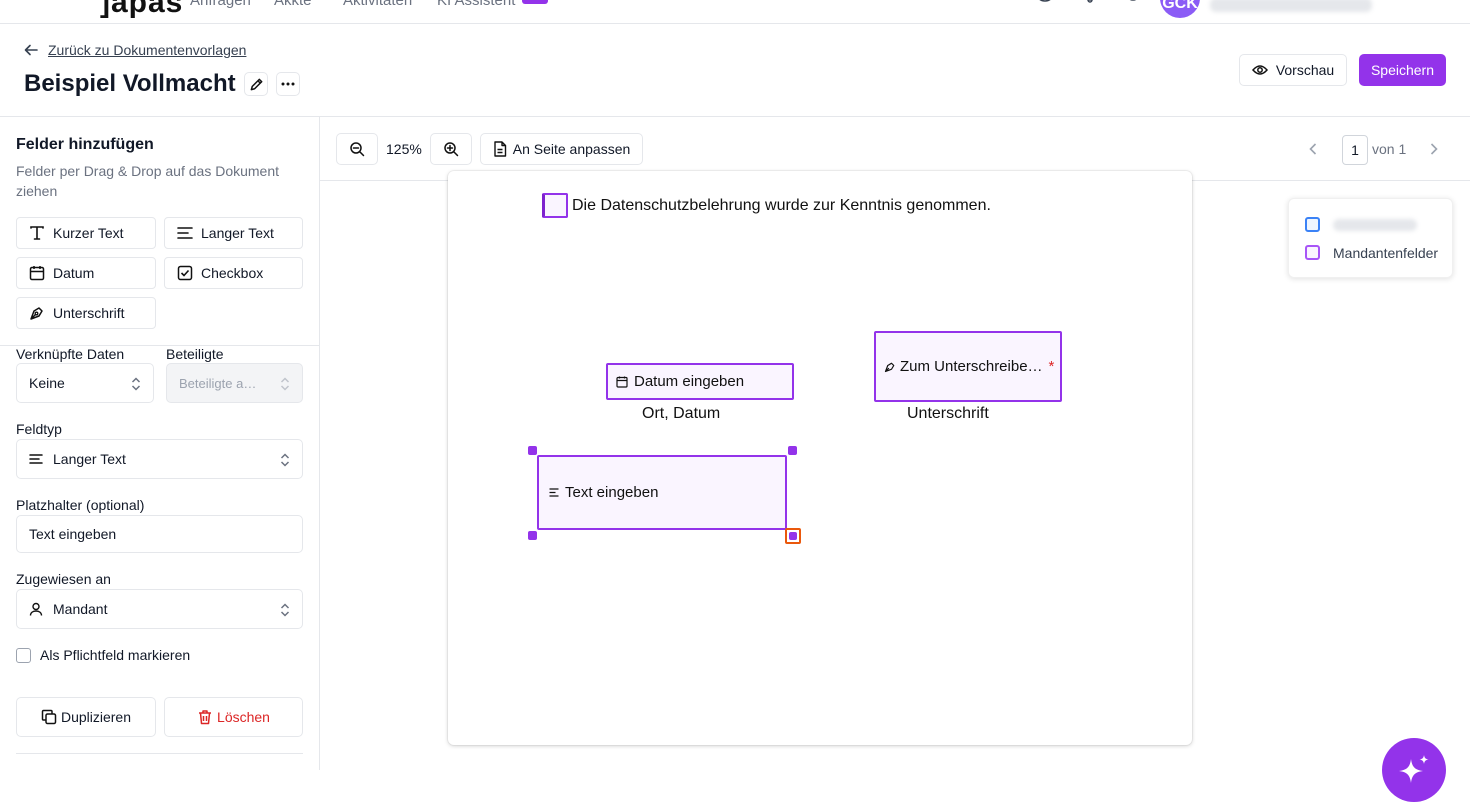 This screenshot has height=802, width=1470. I want to click on user-avatar: GCK, so click(1180, 9).